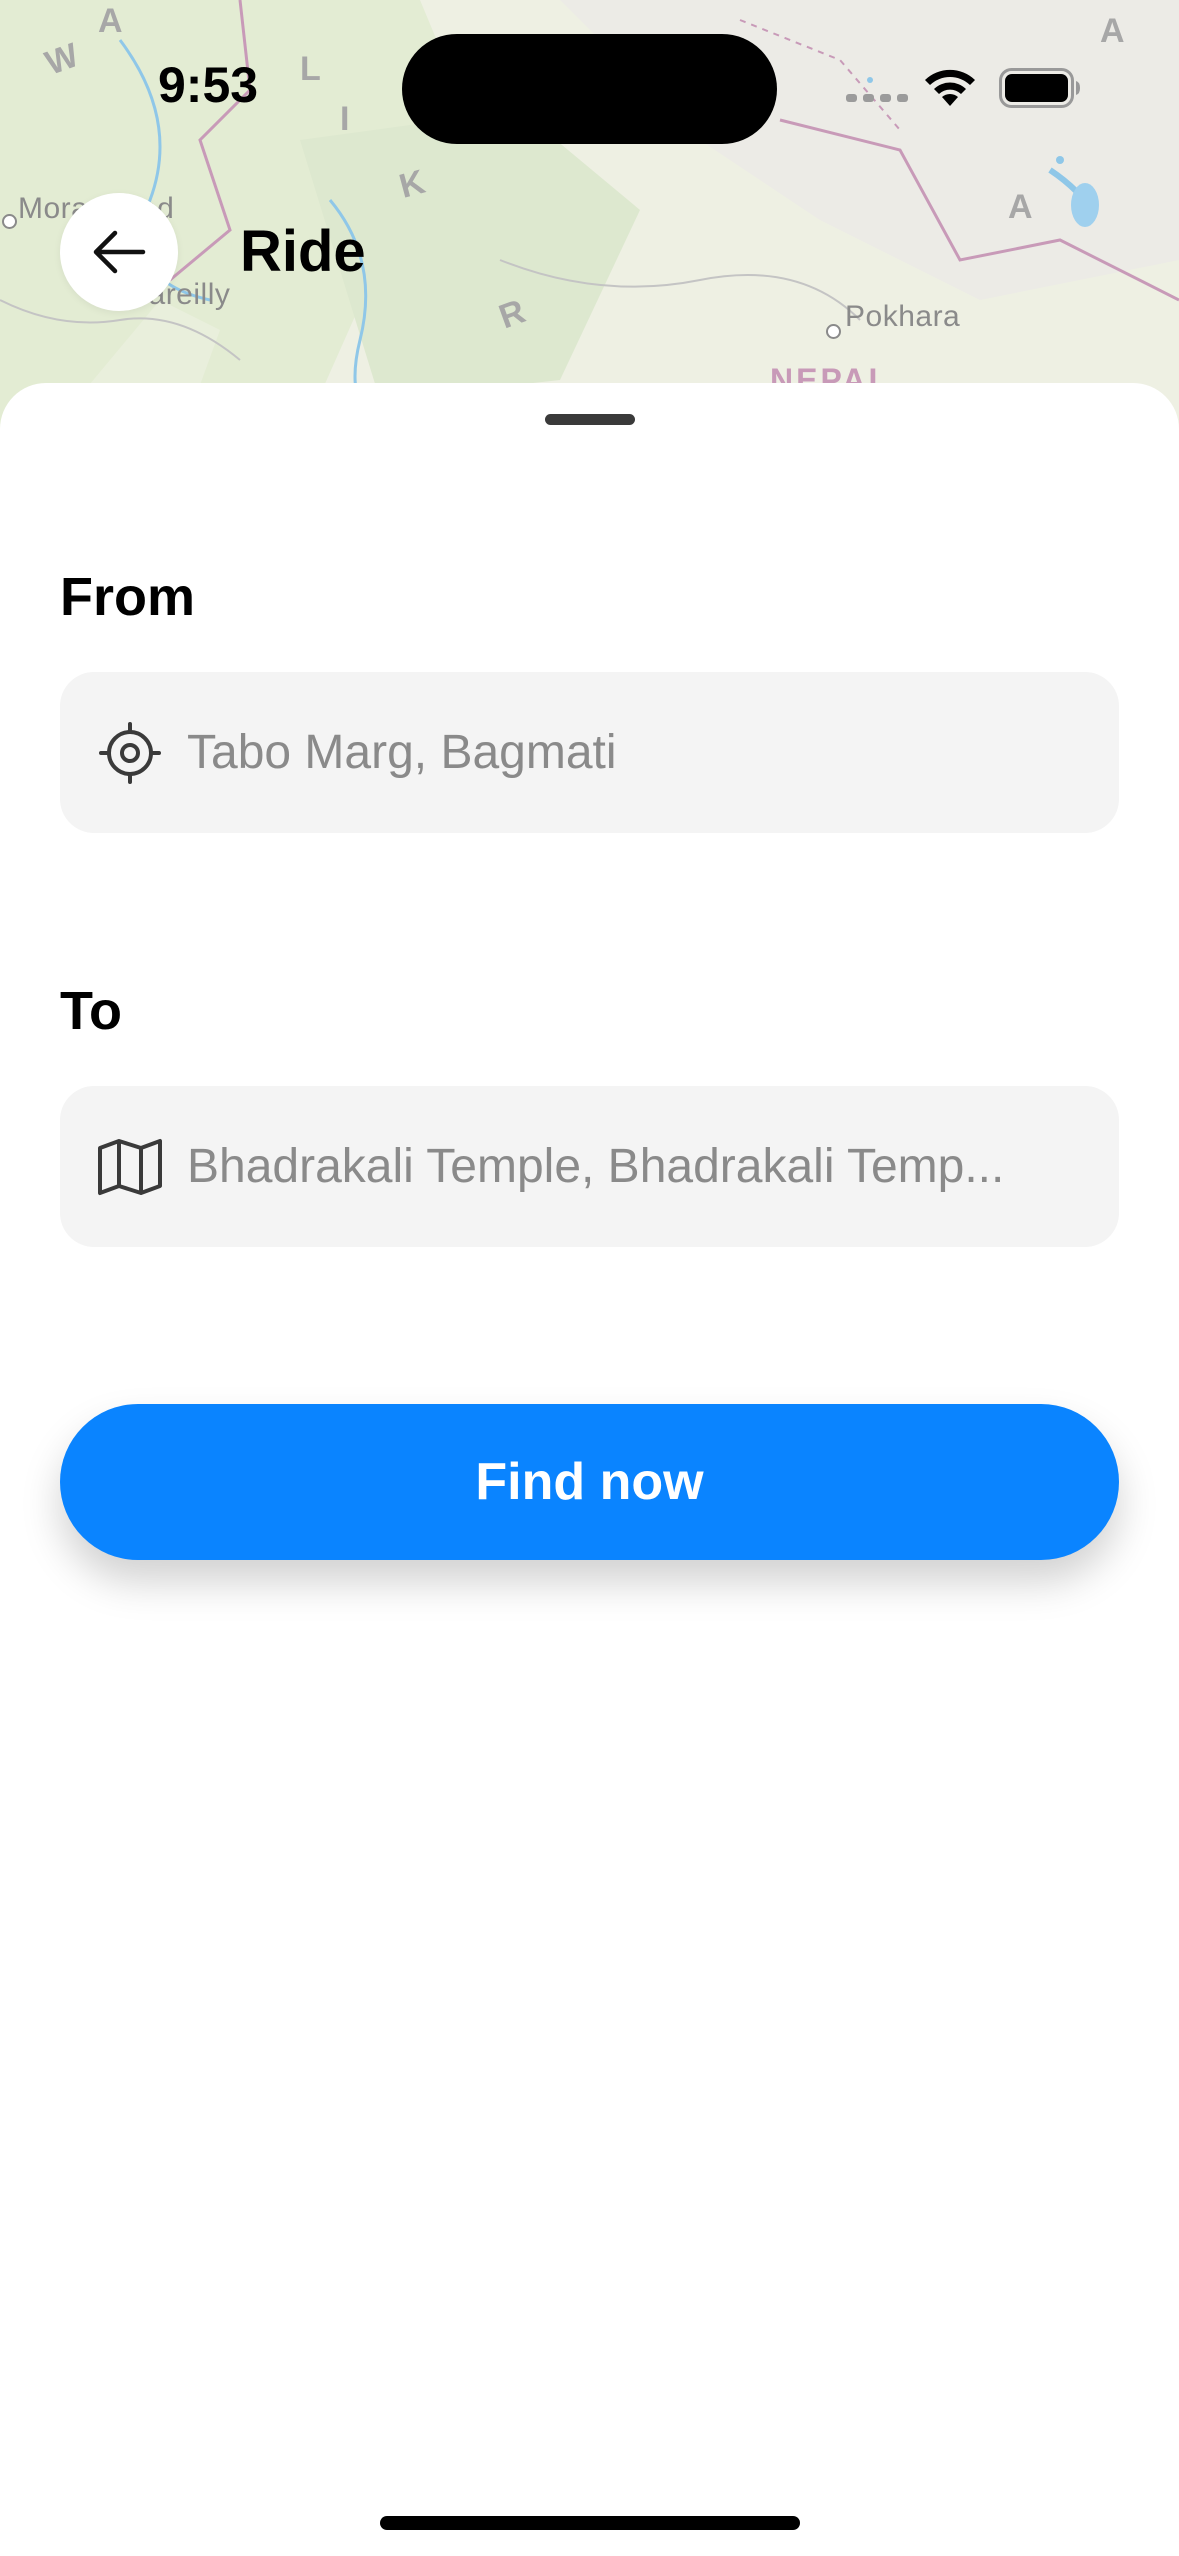  What do you see at coordinates (950, 87) in the screenshot?
I see `wifi-icon` at bounding box center [950, 87].